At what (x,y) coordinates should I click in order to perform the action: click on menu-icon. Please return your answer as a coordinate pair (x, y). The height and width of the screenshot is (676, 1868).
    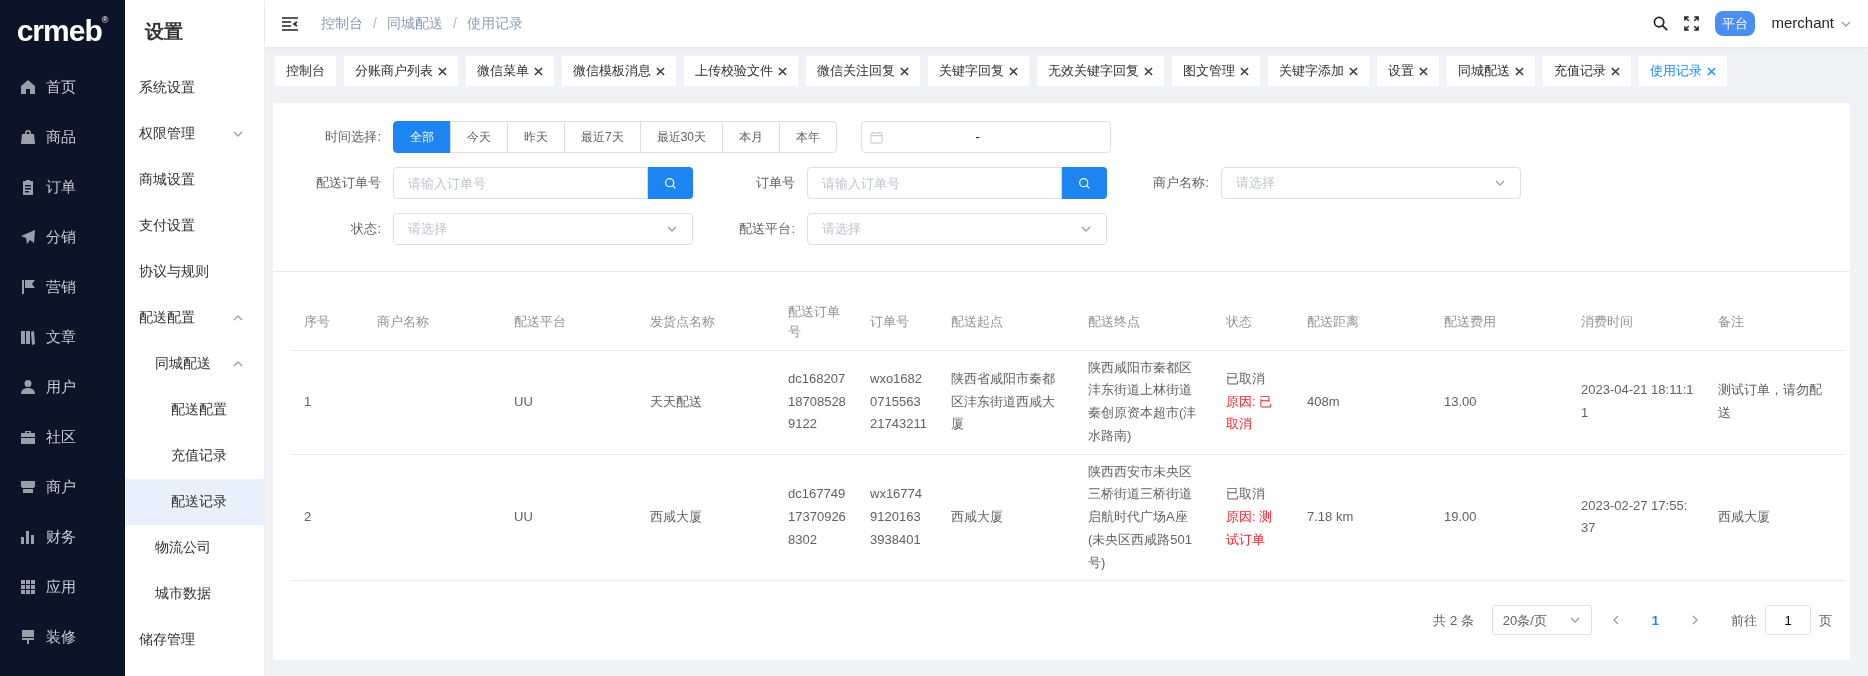
    Looking at the image, I should click on (290, 23).